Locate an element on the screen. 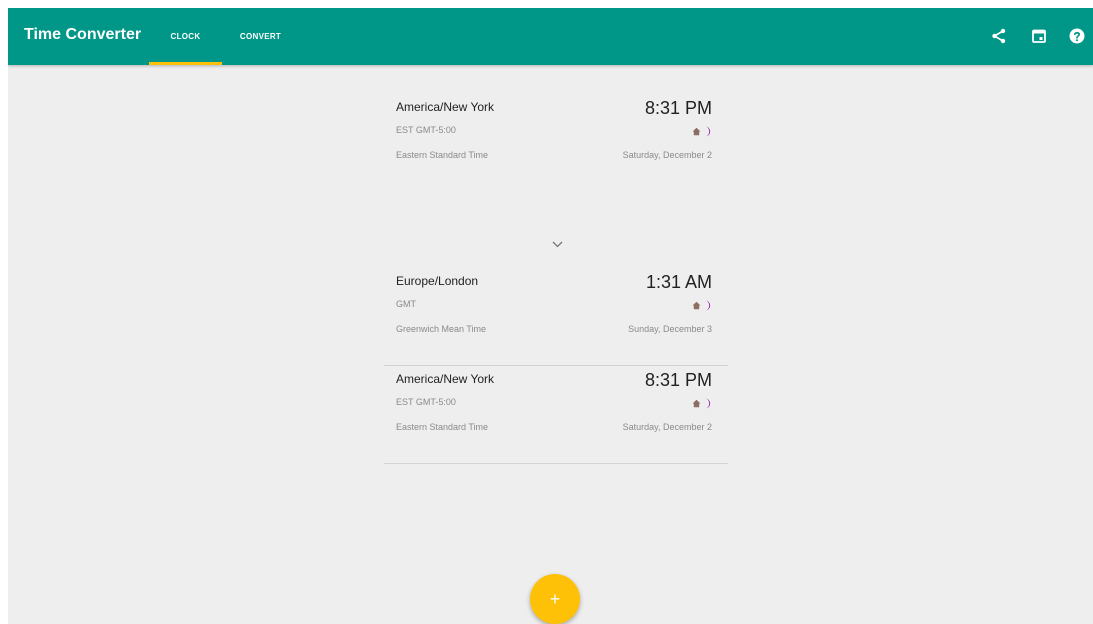  app-bar: Time Converter CLOCK CONVERT is located at coordinates (550, 36).